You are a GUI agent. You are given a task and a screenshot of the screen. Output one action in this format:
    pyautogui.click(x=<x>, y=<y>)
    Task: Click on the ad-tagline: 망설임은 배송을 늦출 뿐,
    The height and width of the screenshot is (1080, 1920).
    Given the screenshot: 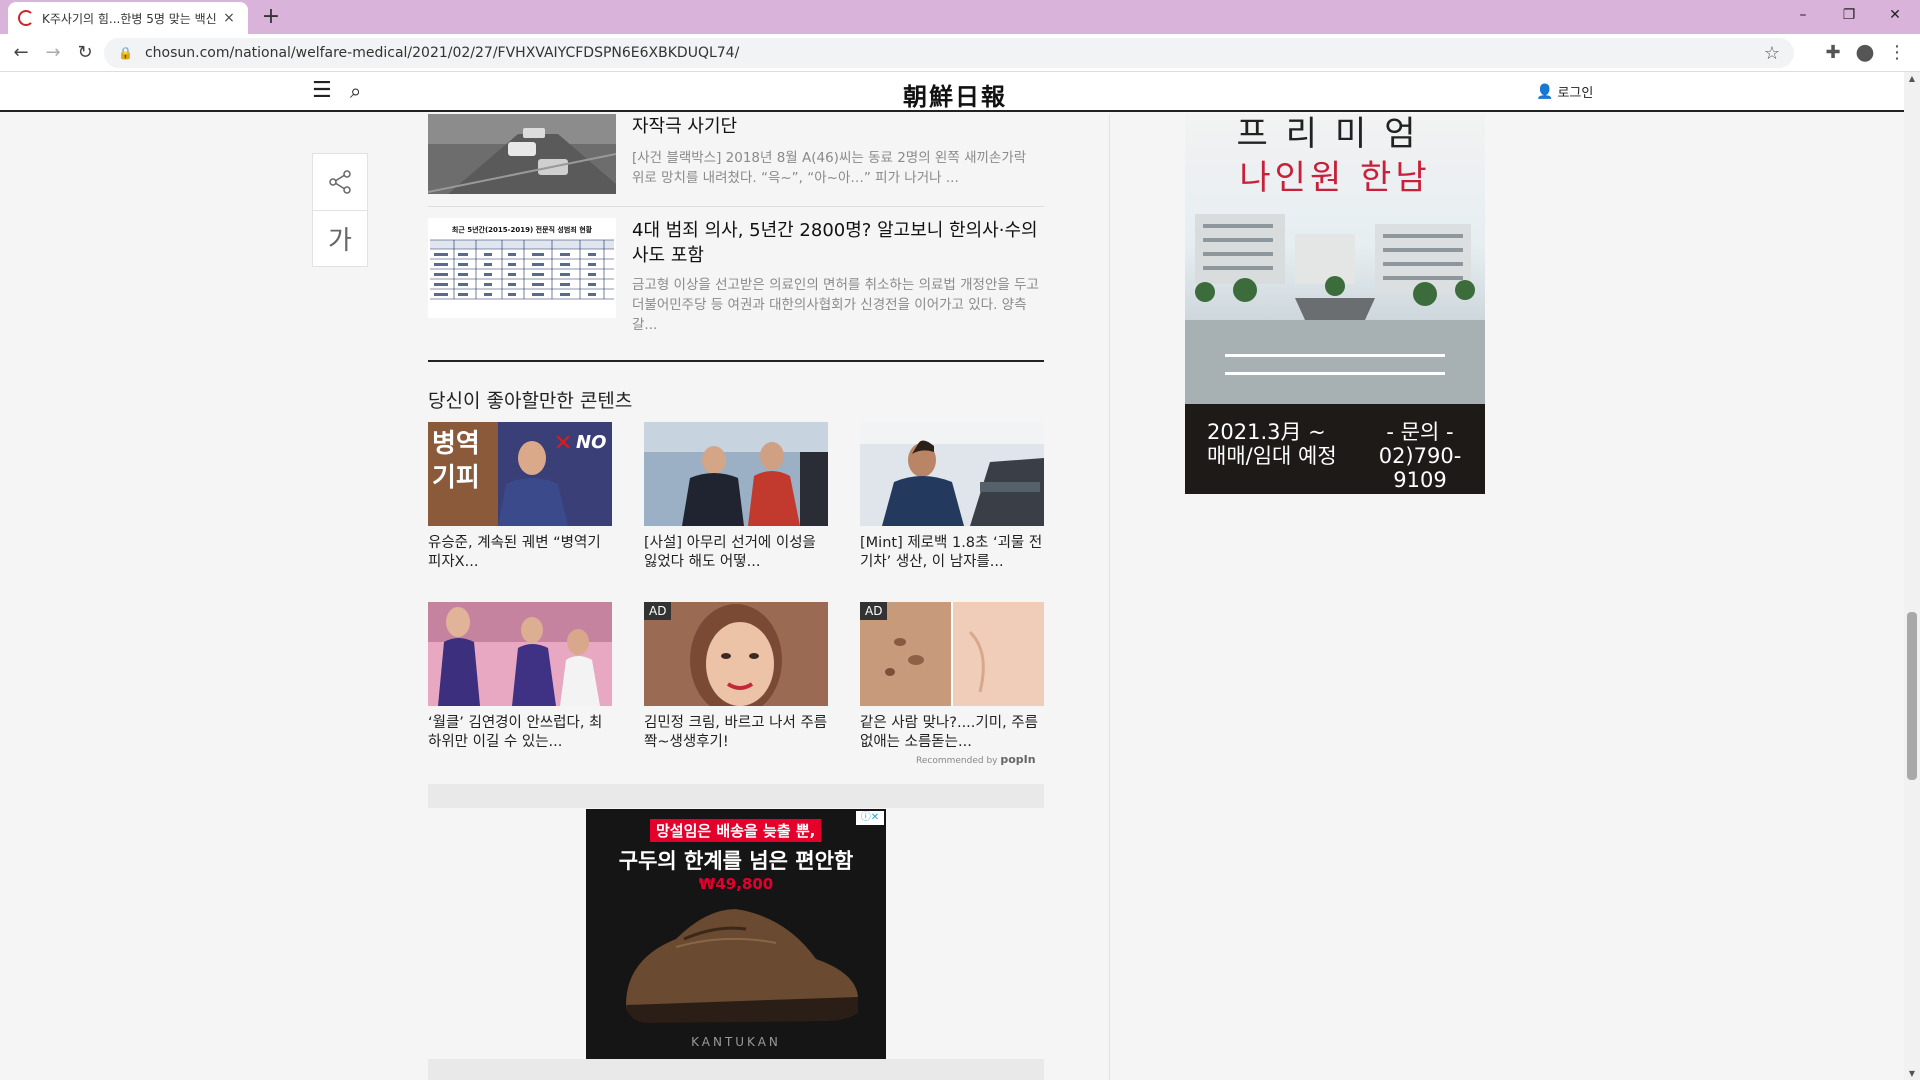 What is the action you would take?
    pyautogui.click(x=736, y=830)
    